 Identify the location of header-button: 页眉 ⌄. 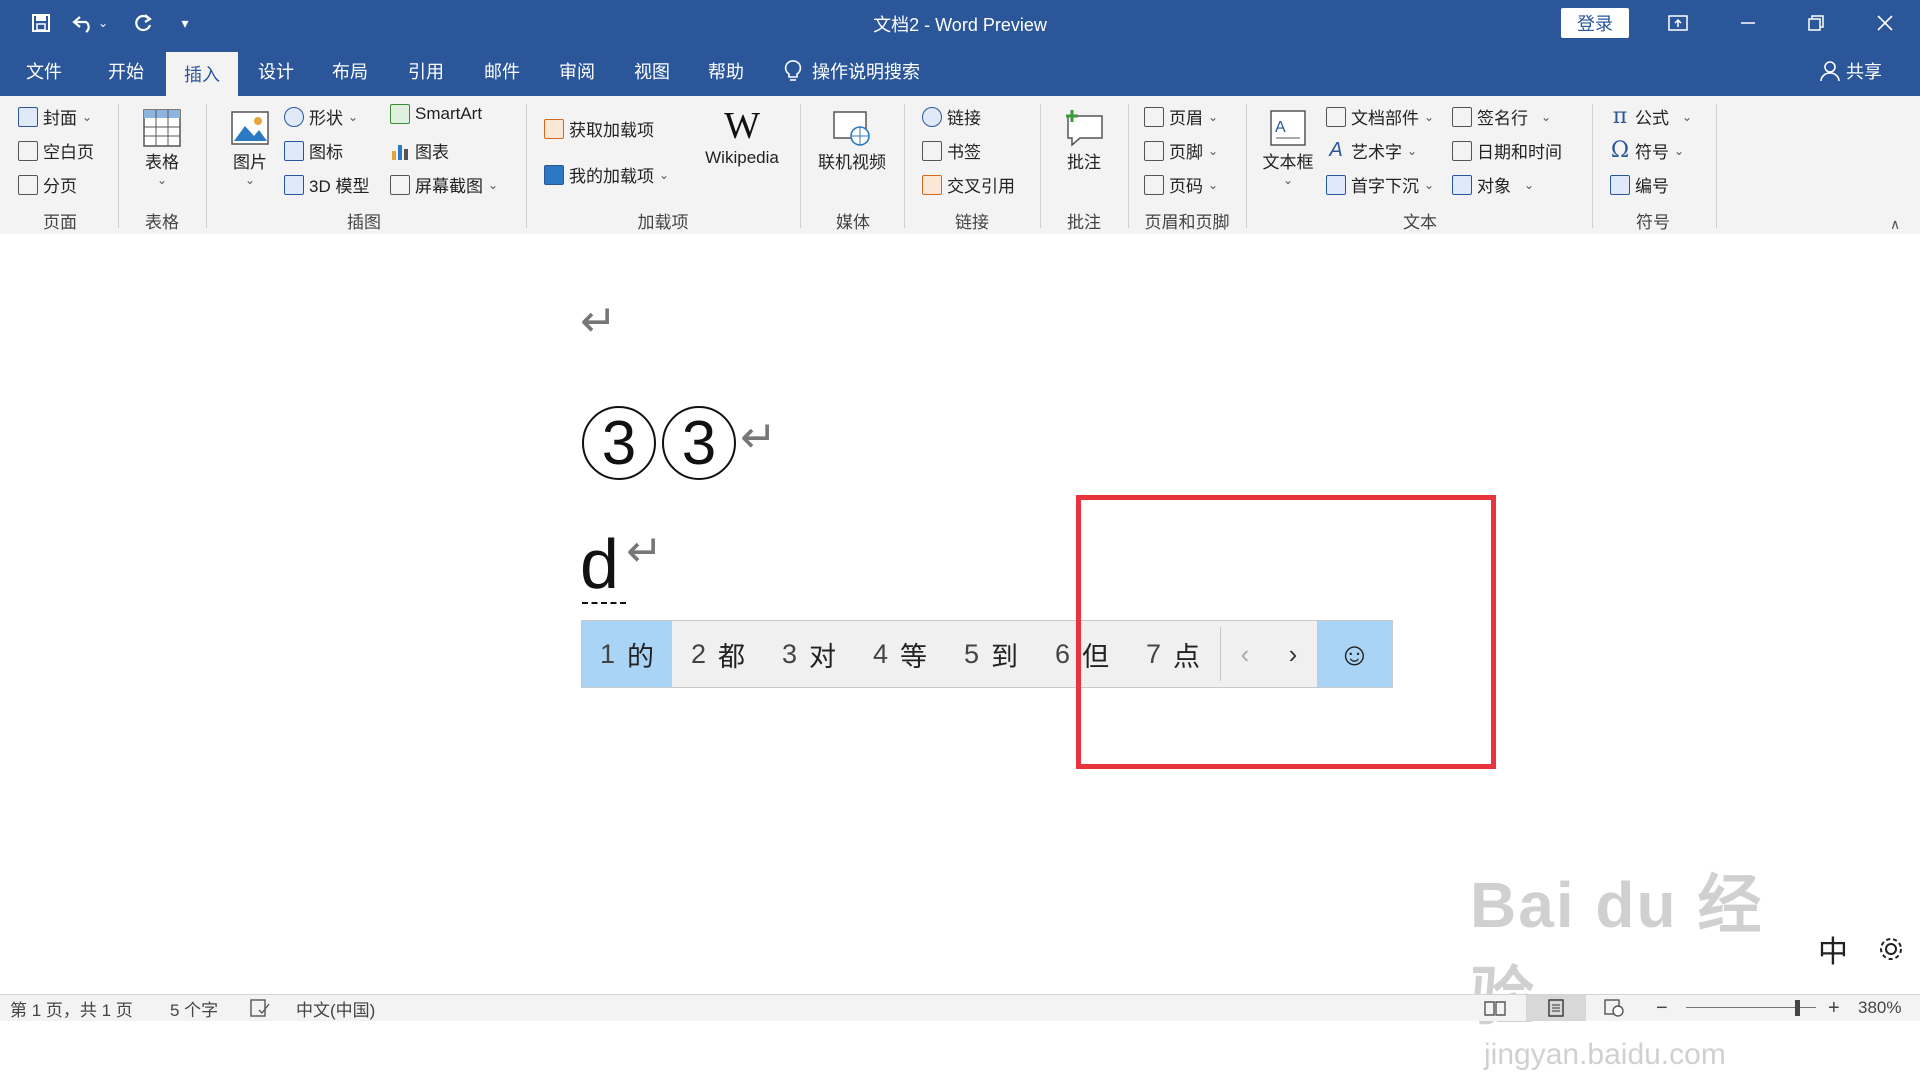
(1181, 116).